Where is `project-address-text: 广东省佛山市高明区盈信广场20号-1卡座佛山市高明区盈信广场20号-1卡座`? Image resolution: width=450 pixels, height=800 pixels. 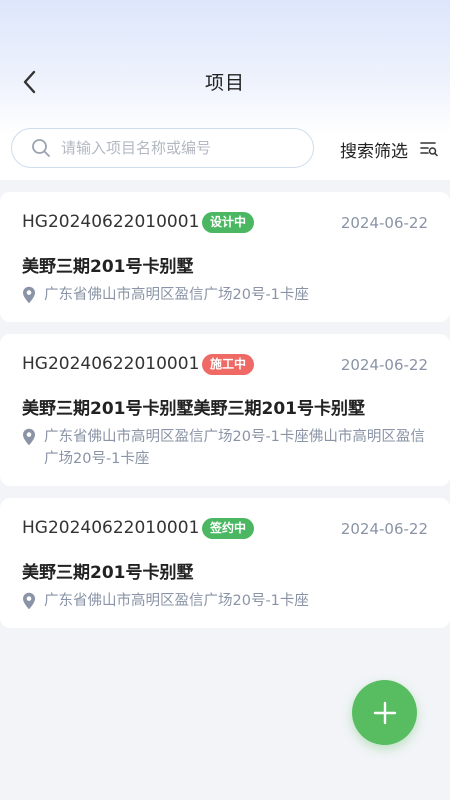
project-address-text: 广东省佛山市高明区盈信广场20号-1卡座佛山市高明区盈信广场20号-1卡座 is located at coordinates (234, 448).